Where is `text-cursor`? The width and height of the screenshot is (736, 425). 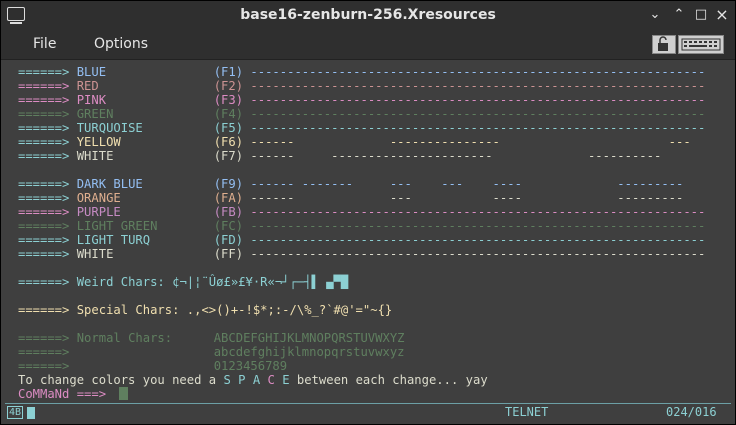
text-cursor is located at coordinates (124, 393).